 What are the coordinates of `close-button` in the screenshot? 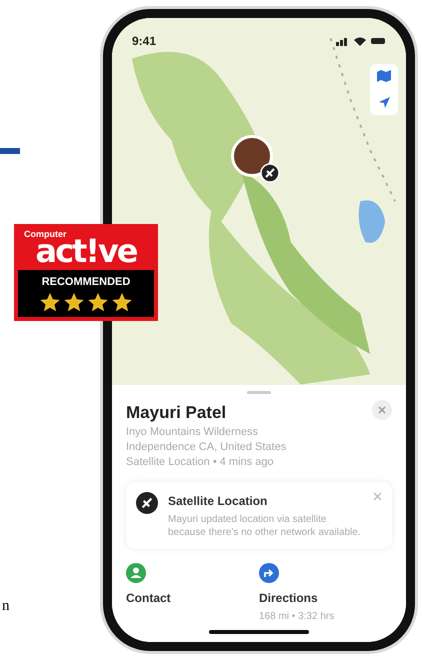 It's located at (382, 410).